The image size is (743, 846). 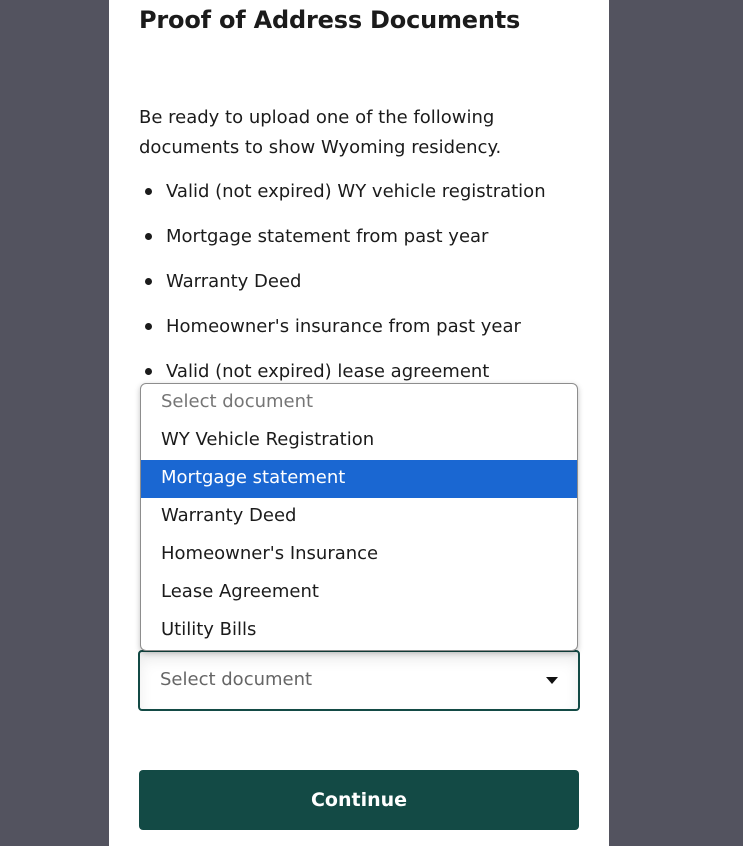 I want to click on continue-button: Continue, so click(x=359, y=800).